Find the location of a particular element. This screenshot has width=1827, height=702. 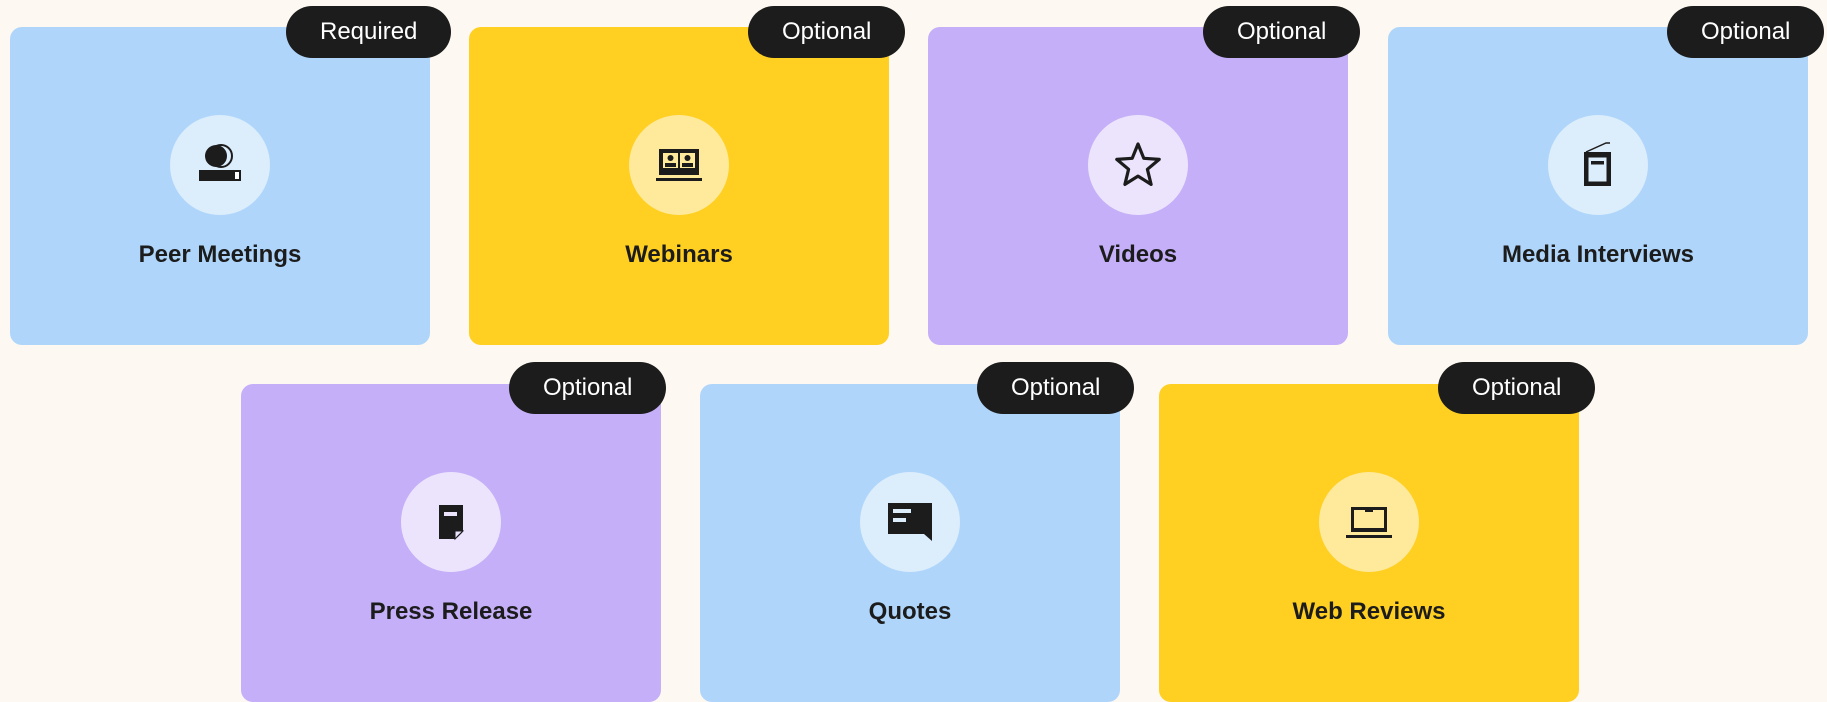

booklet-icon is located at coordinates (1597, 164).